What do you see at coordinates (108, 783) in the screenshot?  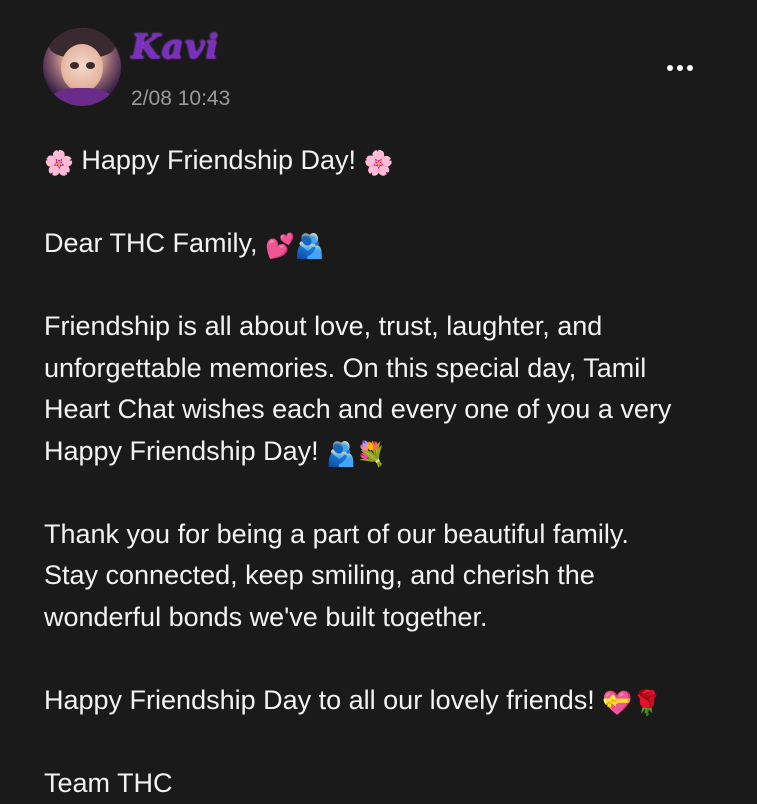 I see `signature: Team THC` at bounding box center [108, 783].